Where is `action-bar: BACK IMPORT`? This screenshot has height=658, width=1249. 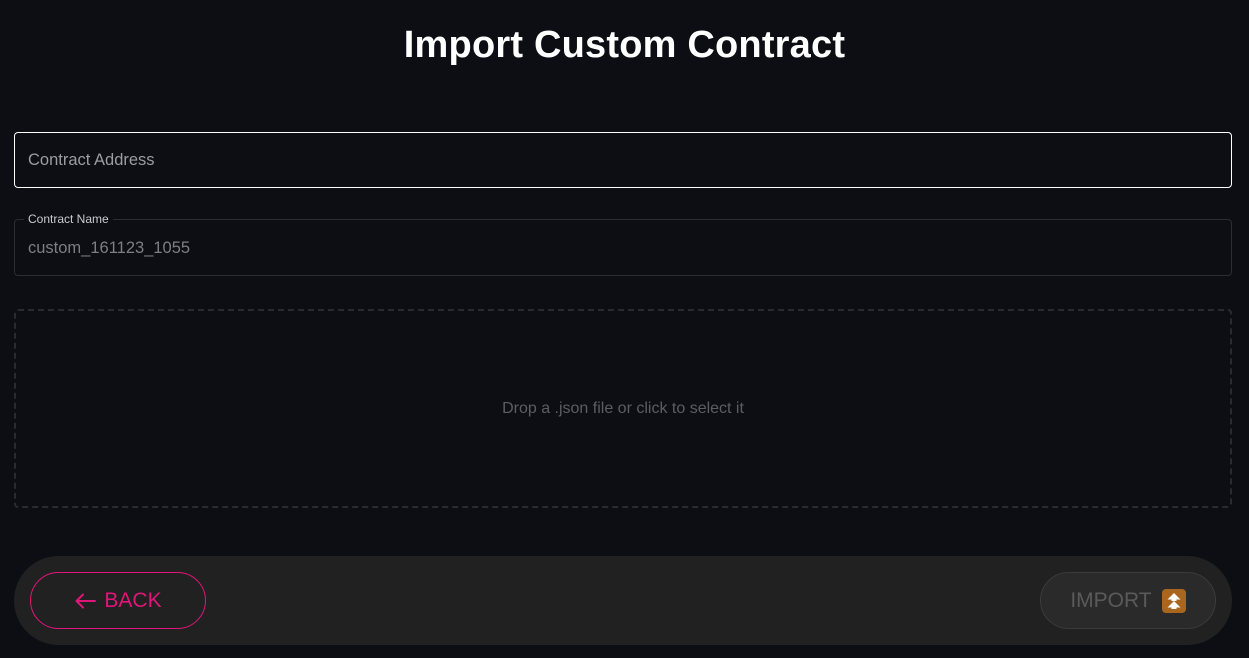 action-bar: BACK IMPORT is located at coordinates (623, 600).